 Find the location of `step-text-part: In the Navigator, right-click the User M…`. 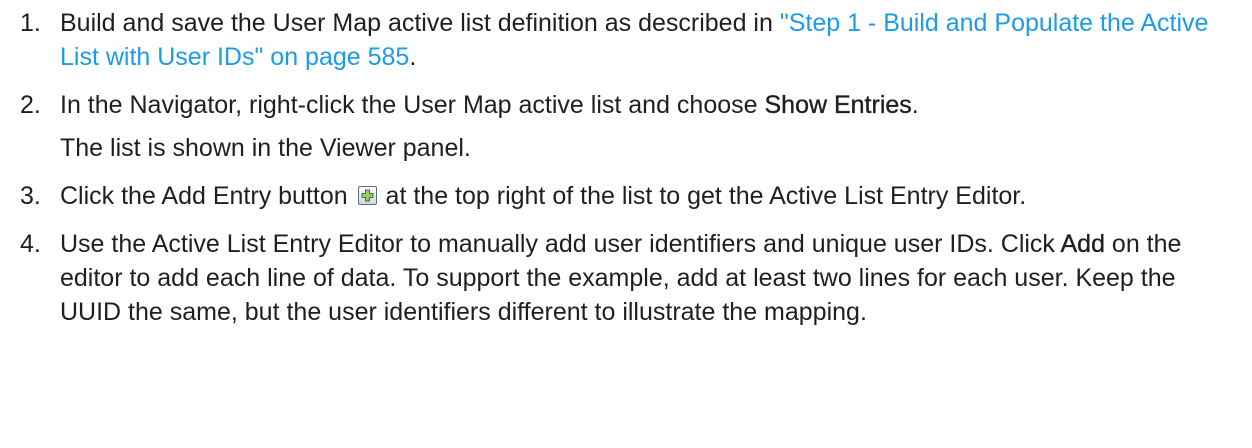

step-text-part: In the Navigator, right-click the User M… is located at coordinates (412, 105).